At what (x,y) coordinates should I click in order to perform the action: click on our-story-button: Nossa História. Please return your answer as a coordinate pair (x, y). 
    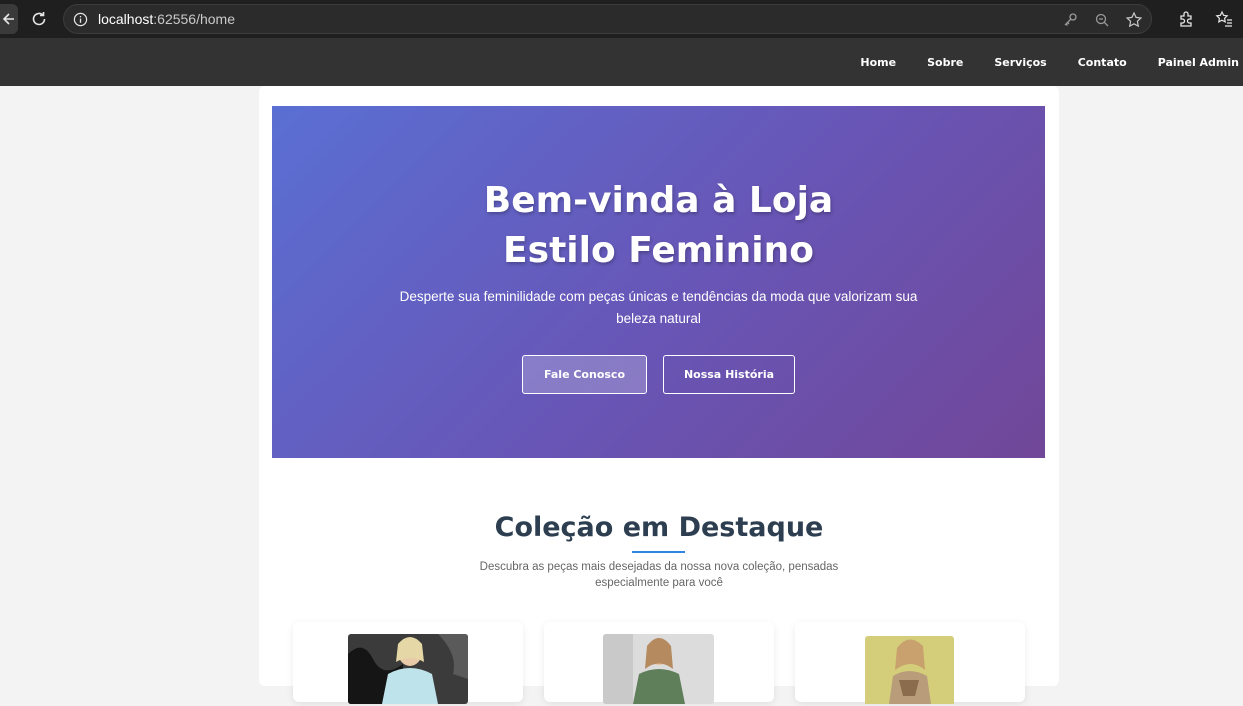
    Looking at the image, I should click on (729, 374).